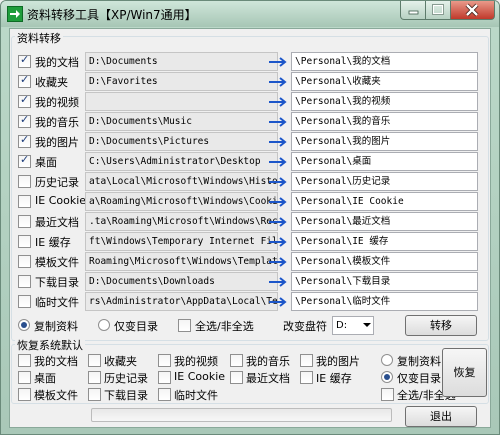  What do you see at coordinates (241, 415) in the screenshot?
I see `progress-bar` at bounding box center [241, 415].